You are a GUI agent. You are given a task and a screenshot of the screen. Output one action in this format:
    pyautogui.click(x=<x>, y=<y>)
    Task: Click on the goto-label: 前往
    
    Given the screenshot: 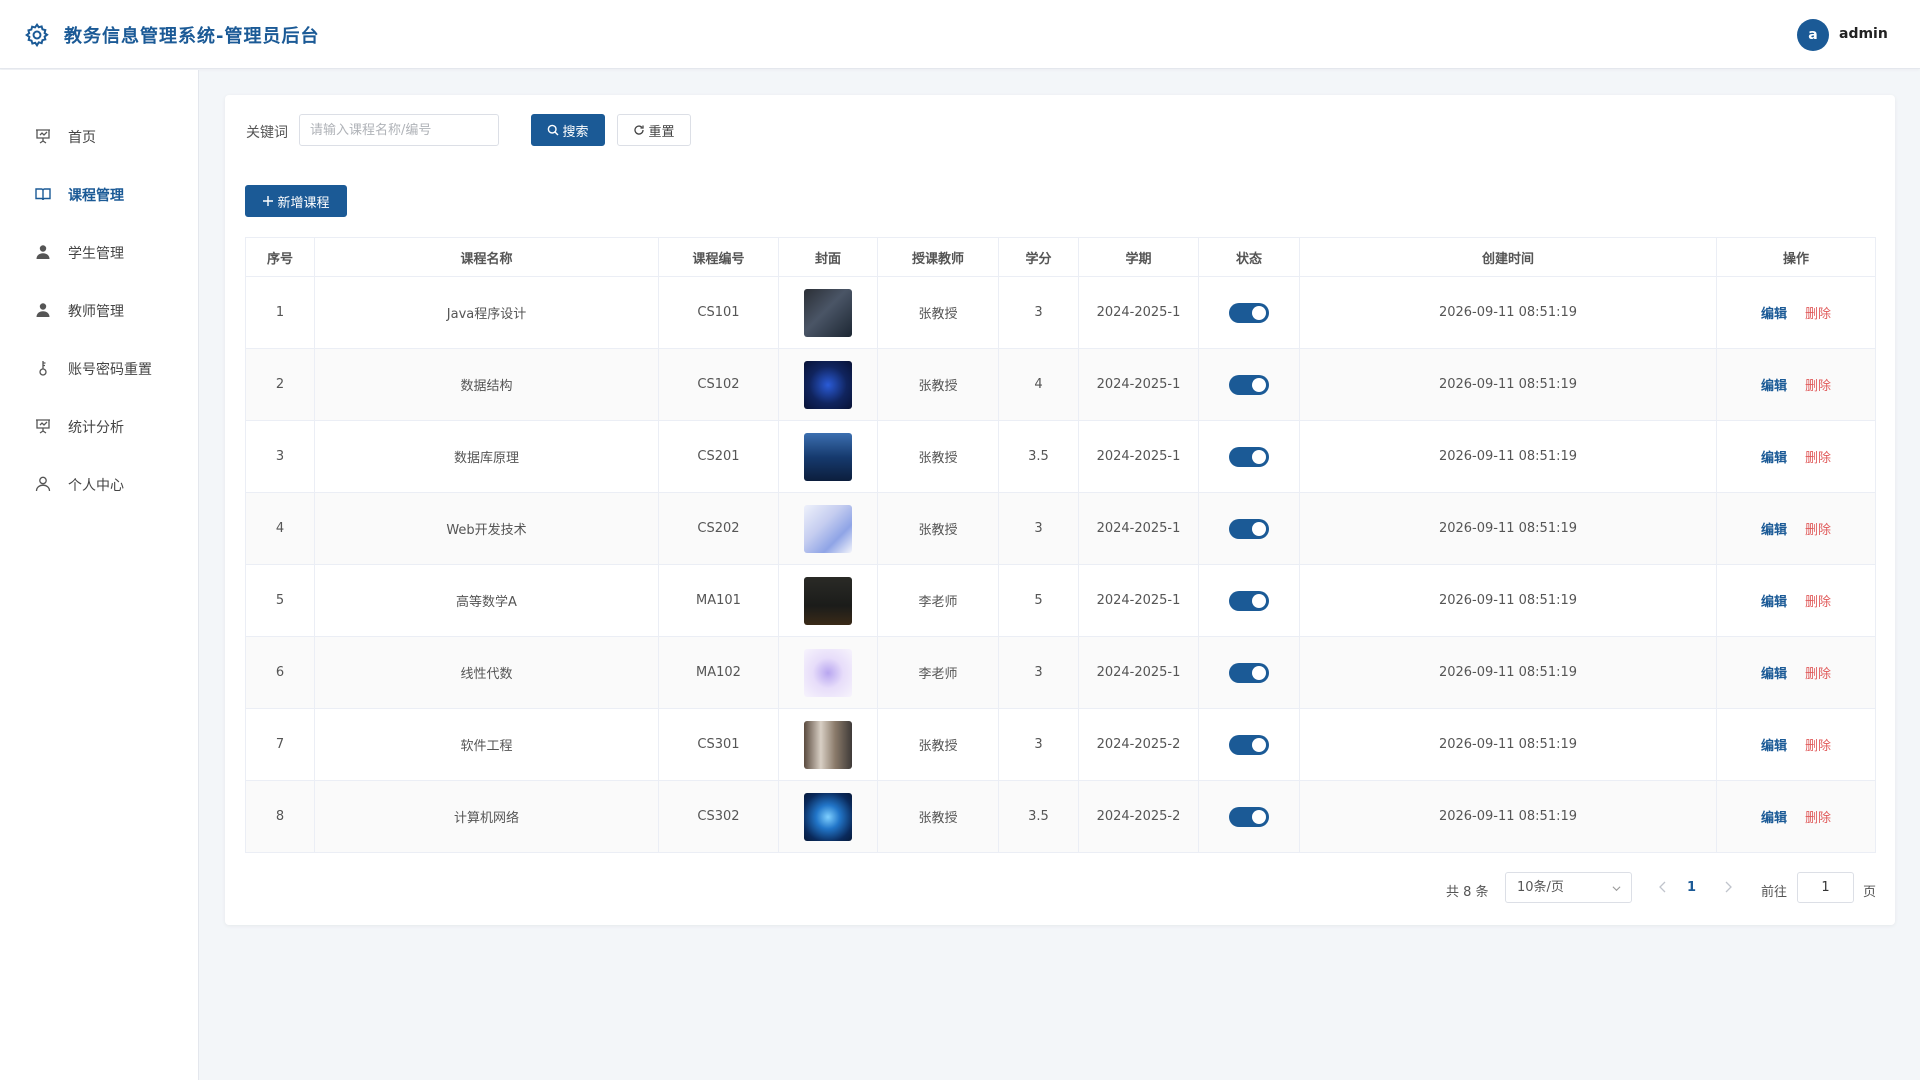 What is the action you would take?
    pyautogui.click(x=1774, y=892)
    